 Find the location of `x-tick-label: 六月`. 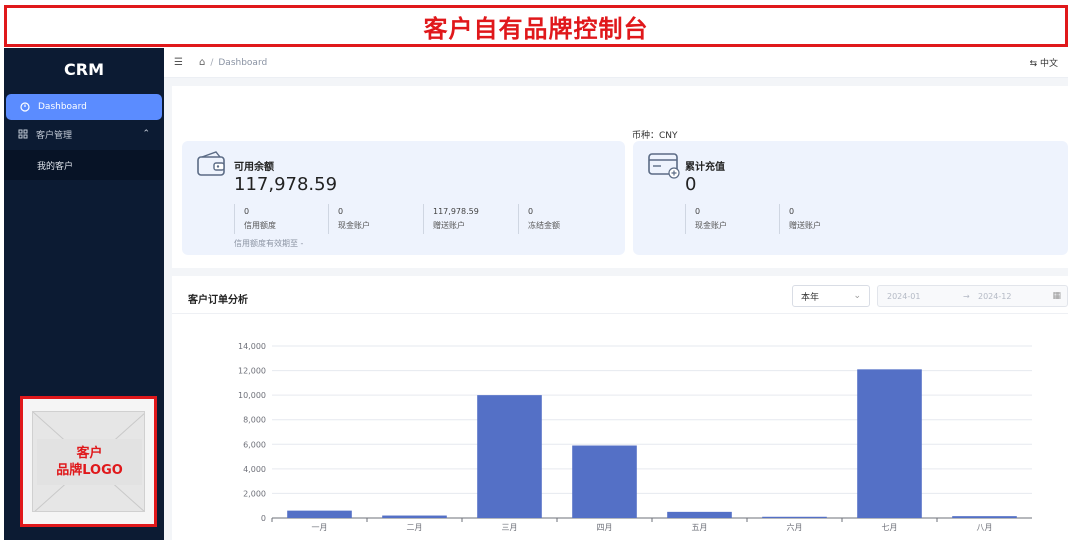

x-tick-label: 六月 is located at coordinates (795, 527).